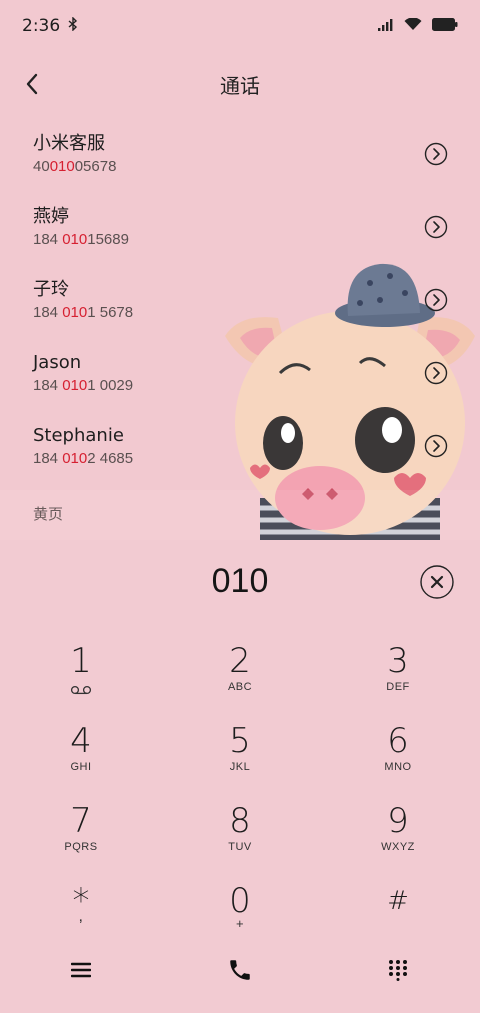 The image size is (480, 1013). Describe the element at coordinates (81, 677) in the screenshot. I see `key-1: 1` at that location.